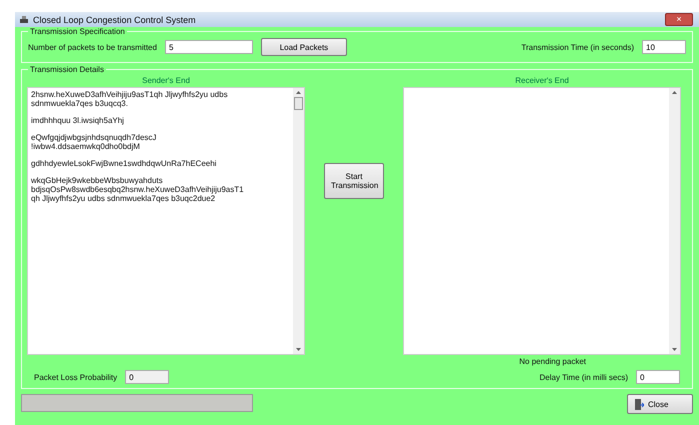  What do you see at coordinates (584, 377) in the screenshot?
I see `delay-time-label: Delay Time (in milli secs)` at bounding box center [584, 377].